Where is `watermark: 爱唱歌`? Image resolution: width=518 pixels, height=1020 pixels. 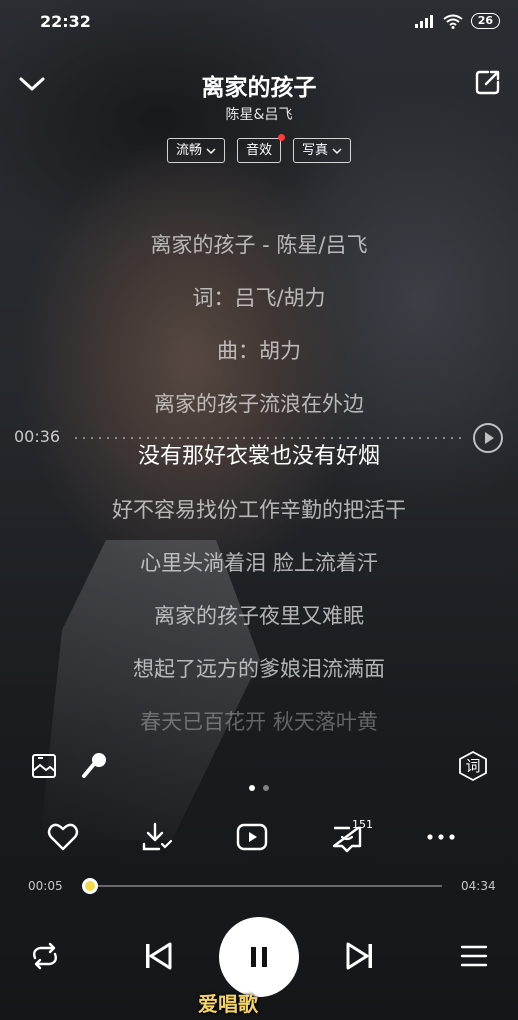 watermark: 爱唱歌 is located at coordinates (228, 1004).